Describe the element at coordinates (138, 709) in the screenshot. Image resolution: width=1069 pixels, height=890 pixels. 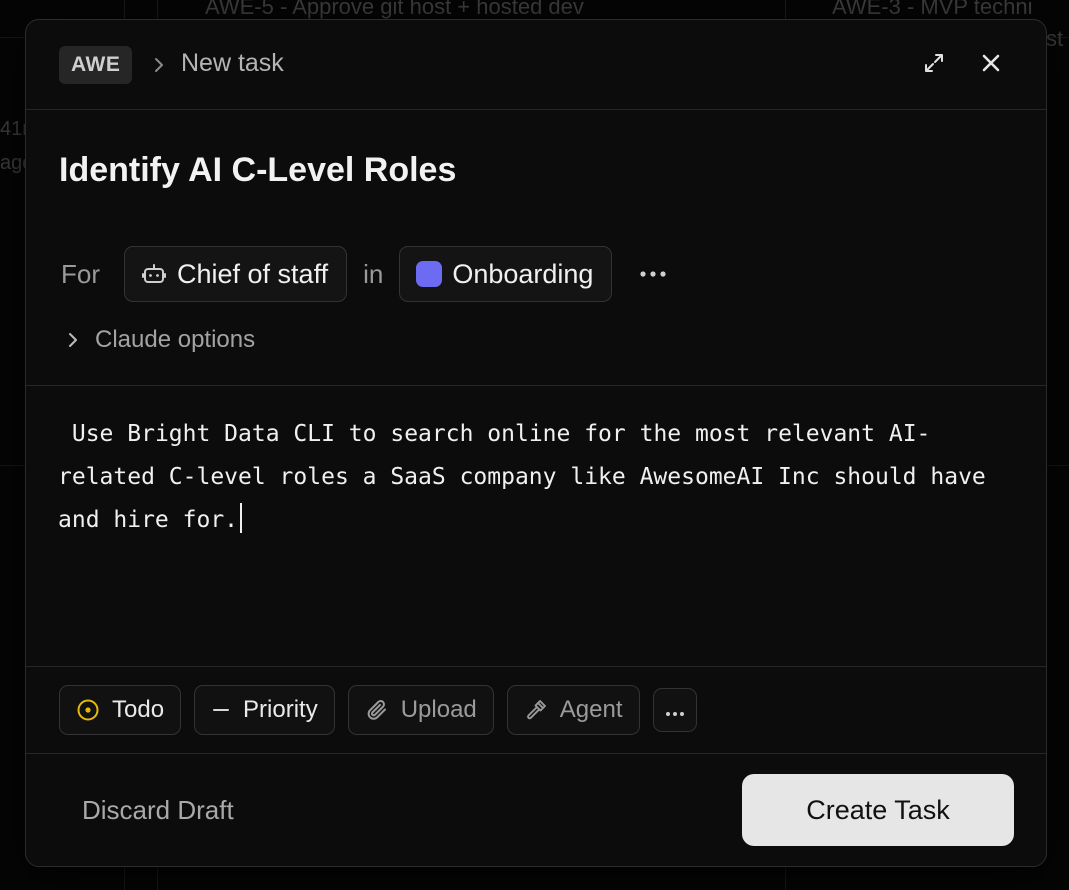
I see `status-label: Todo` at that location.